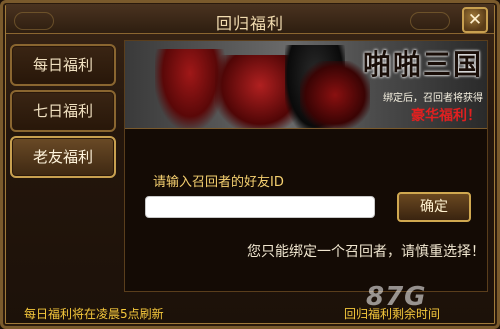 This screenshot has width=500, height=329. I want to click on banner-cta: 豪华福利！, so click(446, 116).